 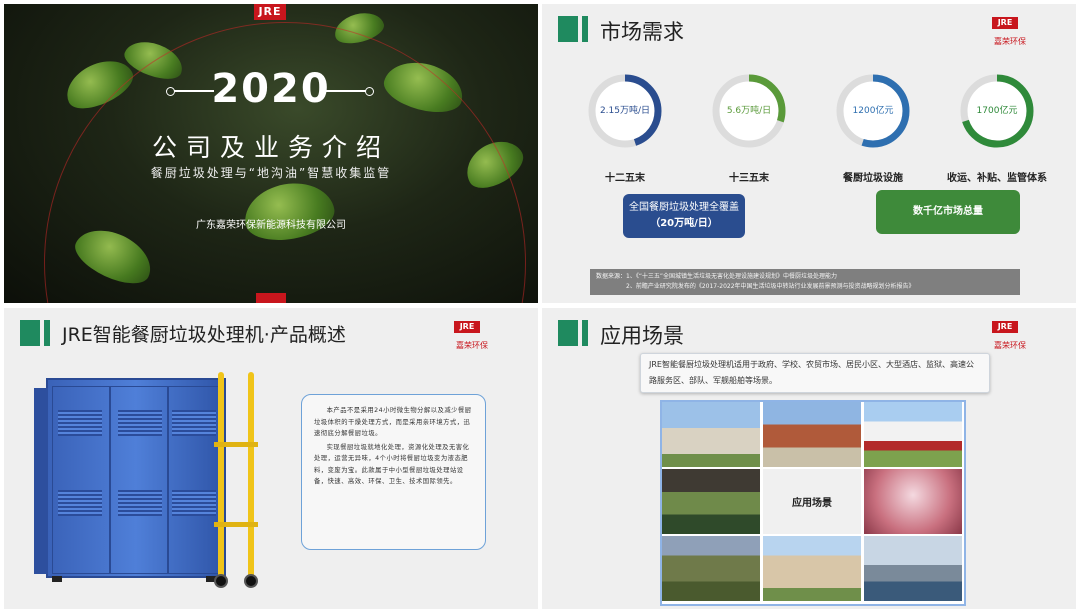 I want to click on cover-red-bar, so click(x=271, y=298).